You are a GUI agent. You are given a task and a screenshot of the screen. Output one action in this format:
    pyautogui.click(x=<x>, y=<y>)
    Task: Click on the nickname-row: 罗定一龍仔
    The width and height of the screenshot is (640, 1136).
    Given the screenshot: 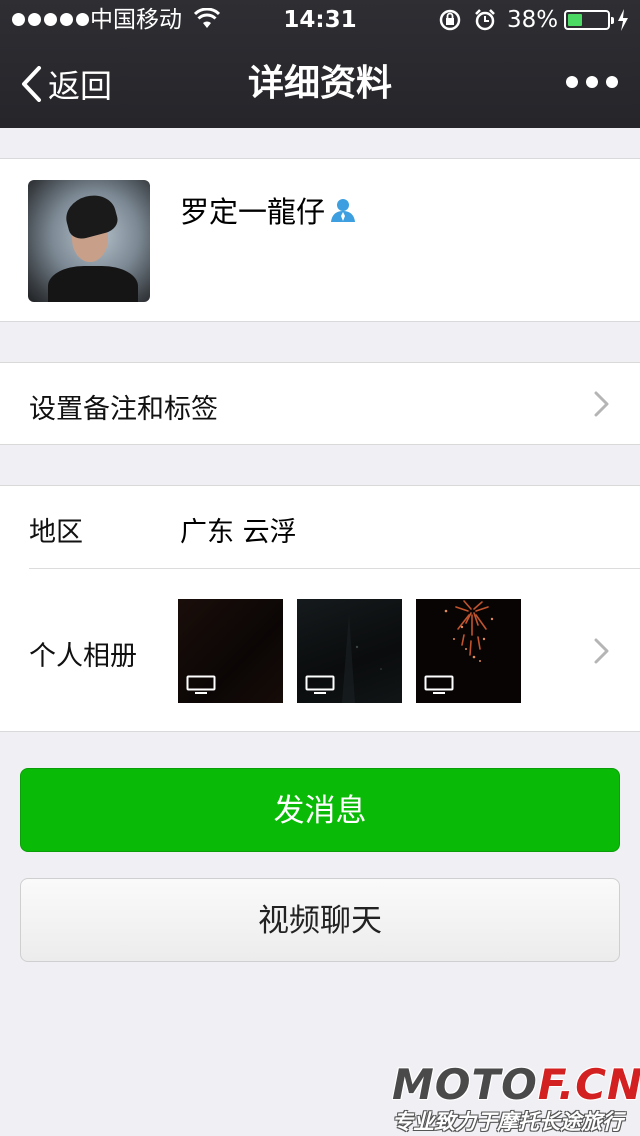 What is the action you would take?
    pyautogui.click(x=268, y=210)
    